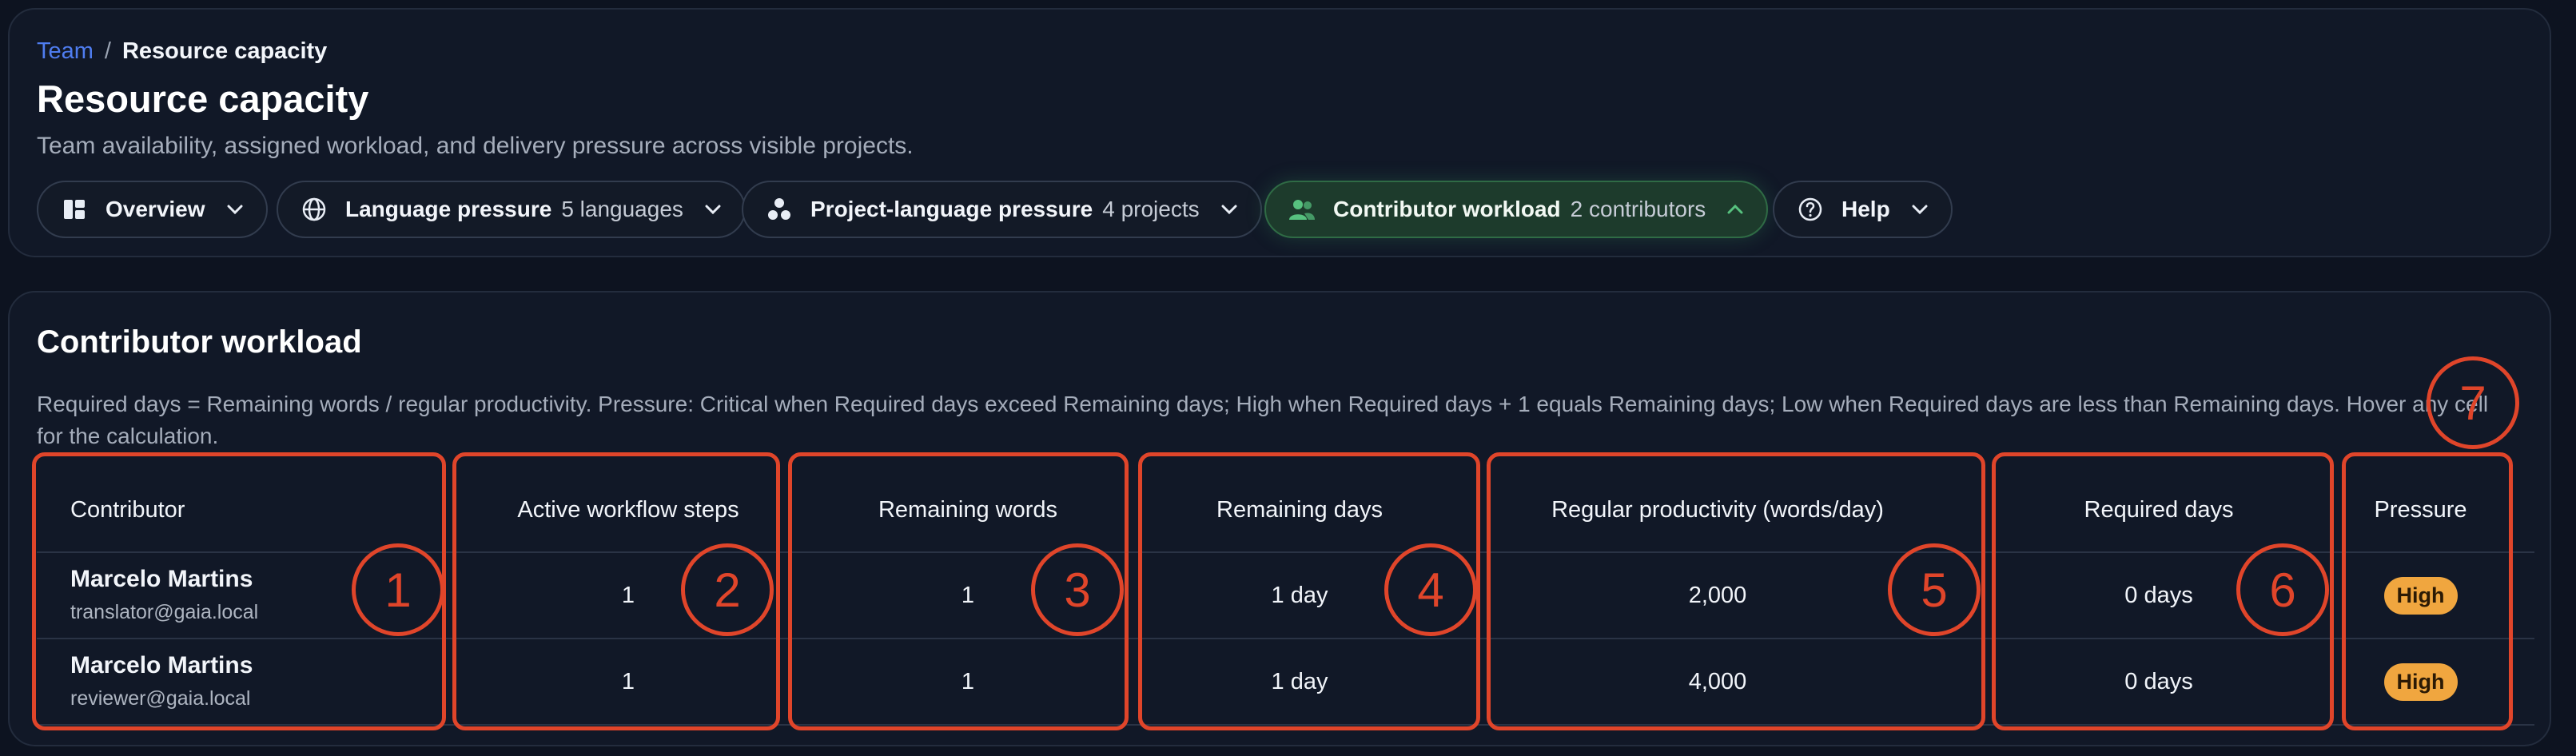 The image size is (2576, 756). Describe the element at coordinates (224, 51) in the screenshot. I see `breadcrumb-current: Resource capacity` at that location.